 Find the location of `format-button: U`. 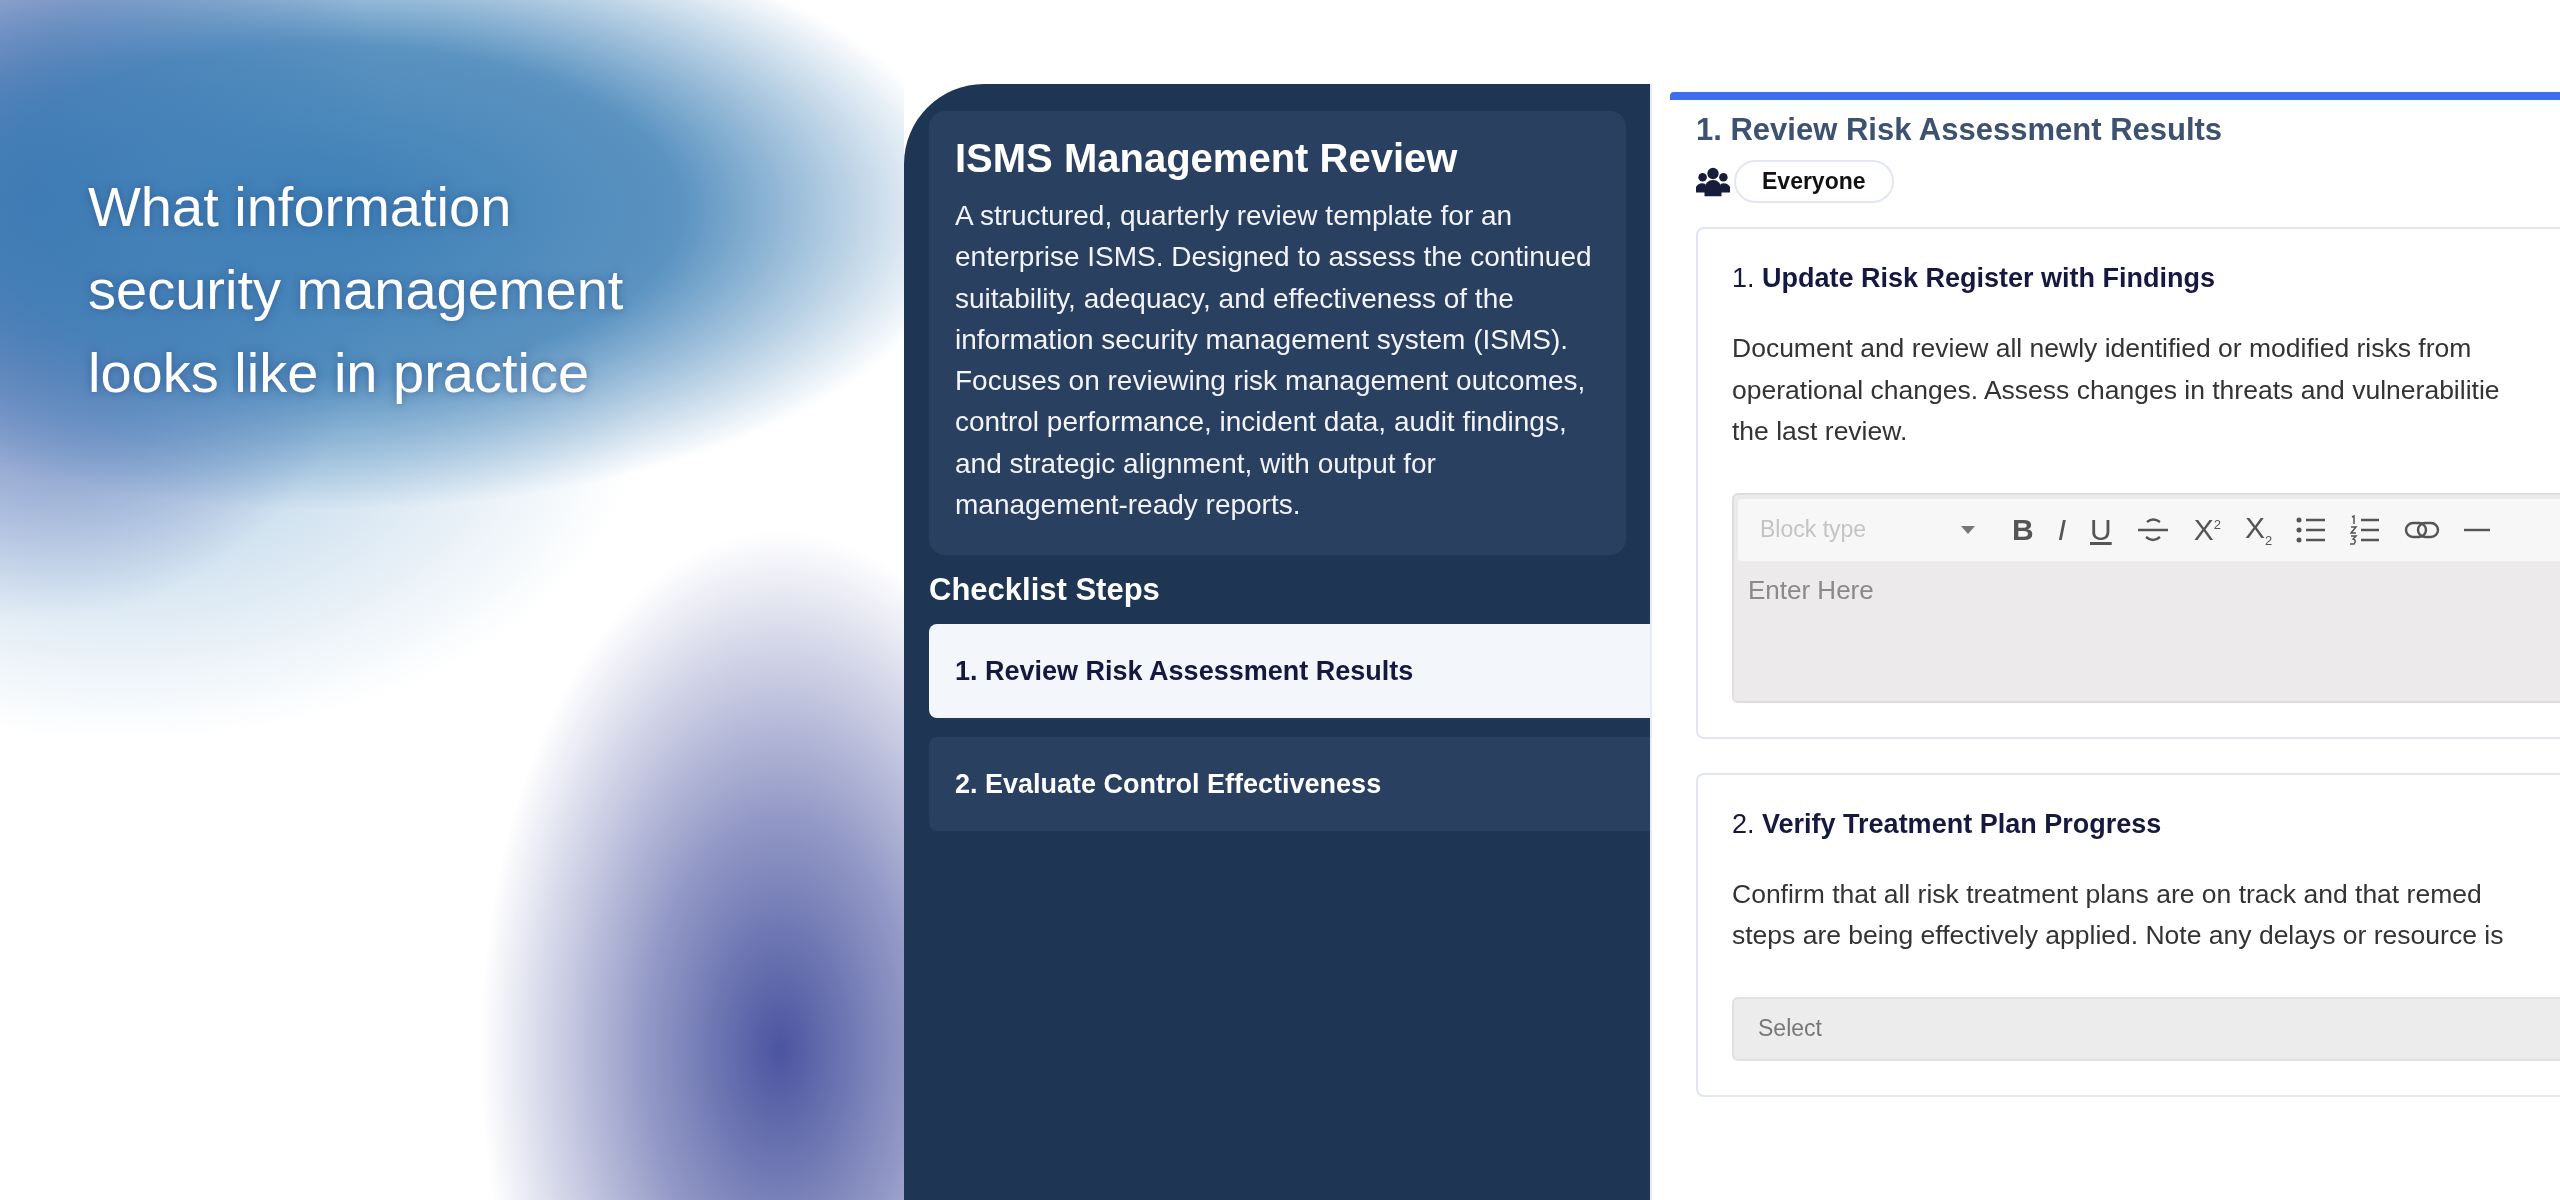

format-button: U is located at coordinates (2101, 529).